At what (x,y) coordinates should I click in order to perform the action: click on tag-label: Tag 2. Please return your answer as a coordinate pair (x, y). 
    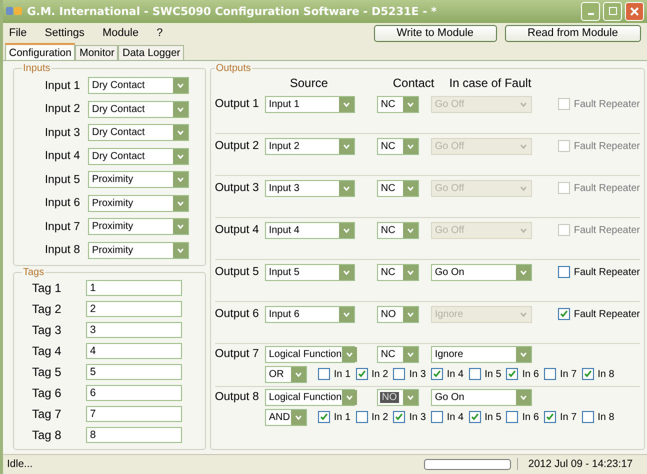
    Looking at the image, I should click on (46, 309).